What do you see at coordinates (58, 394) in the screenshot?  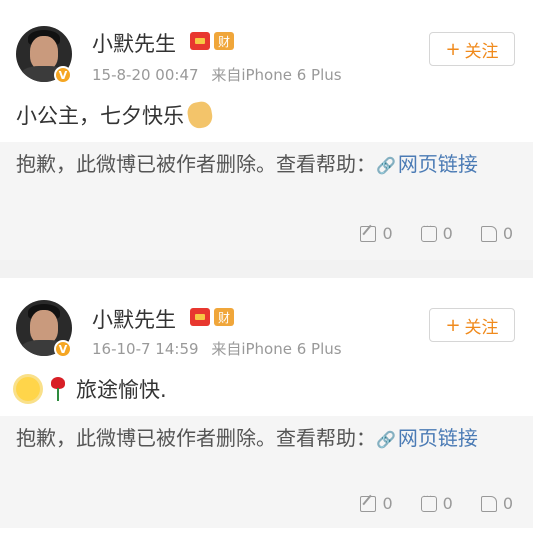 I see `rose-stem` at bounding box center [58, 394].